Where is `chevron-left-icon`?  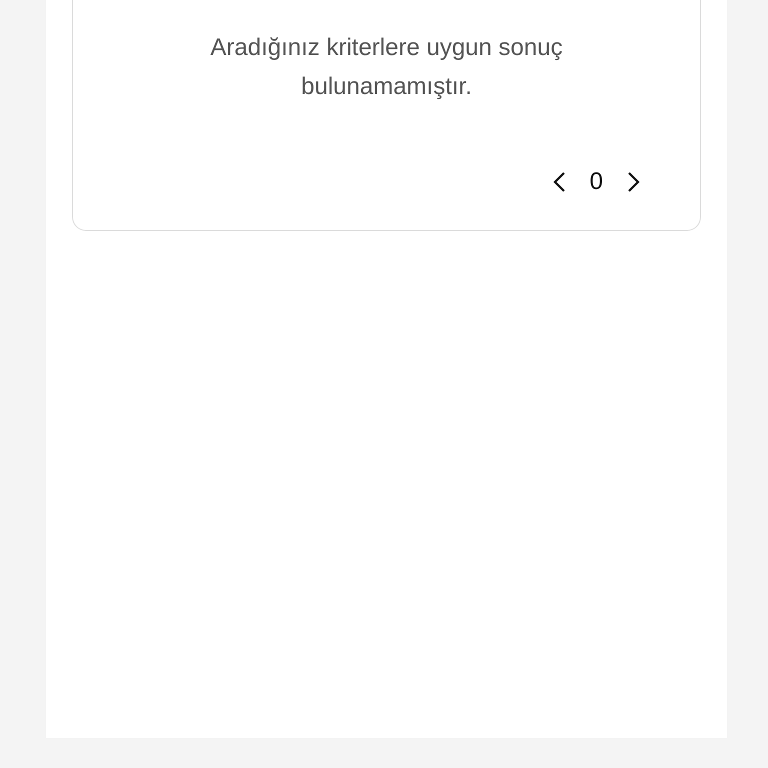
chevron-left-icon is located at coordinates (559, 182).